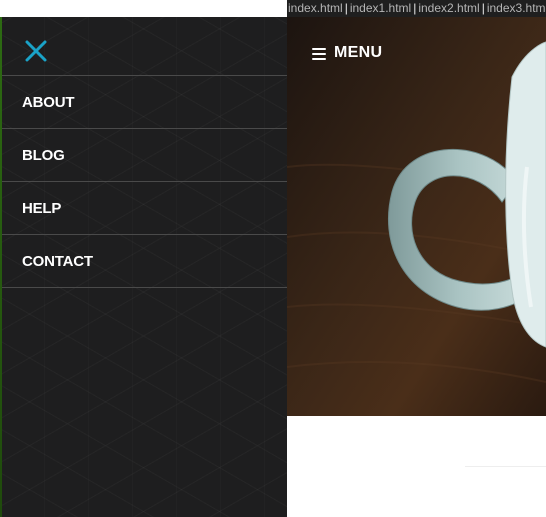 Image resolution: width=546 pixels, height=517 pixels. I want to click on nav-item-contact: CONTACT, so click(144, 261).